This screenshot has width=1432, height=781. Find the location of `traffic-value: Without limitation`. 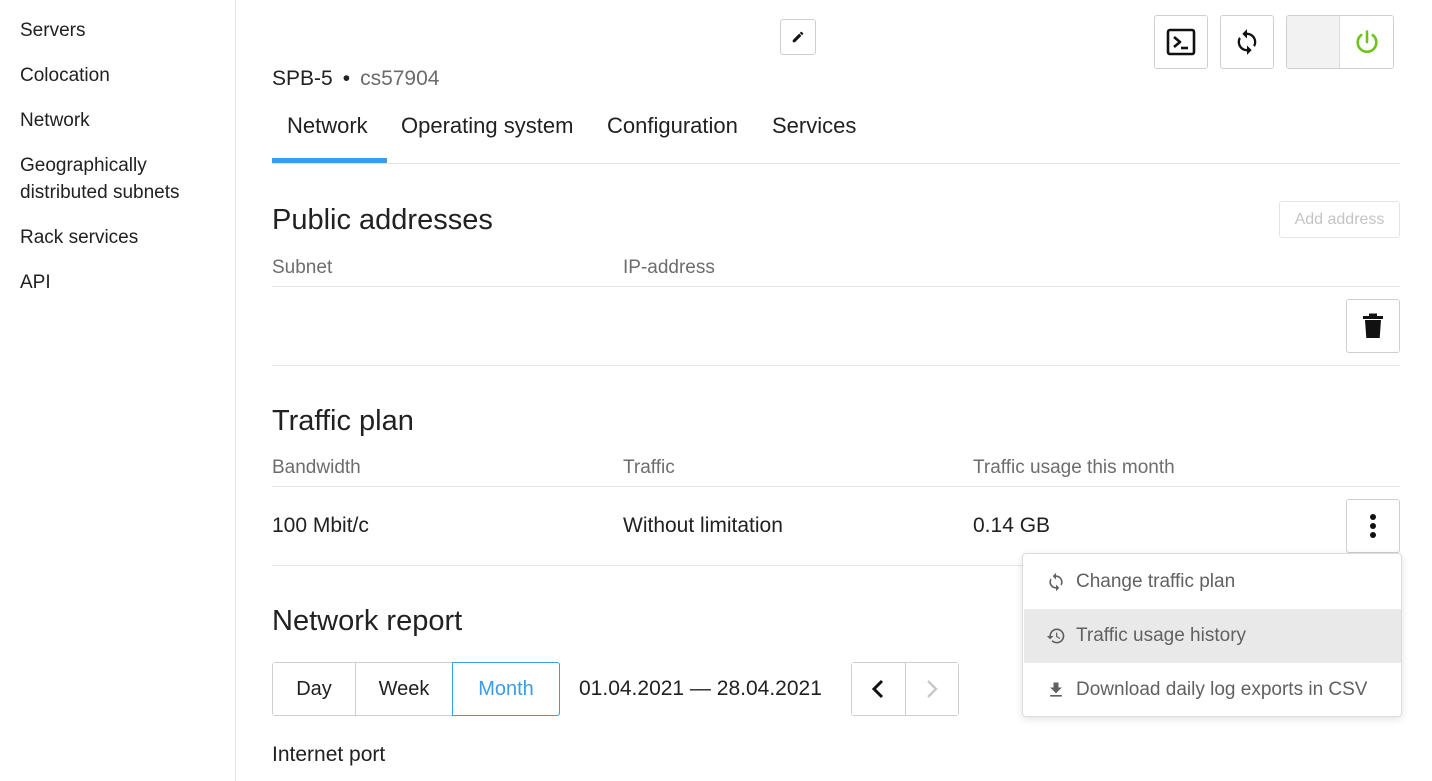

traffic-value: Without limitation is located at coordinates (703, 525).